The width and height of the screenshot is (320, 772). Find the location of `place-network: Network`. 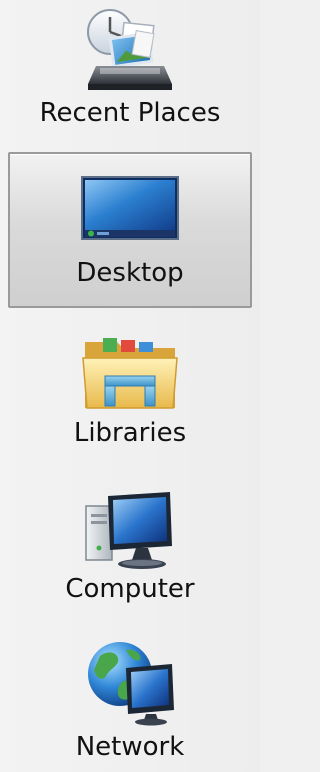

place-network: Network is located at coordinates (130, 702).